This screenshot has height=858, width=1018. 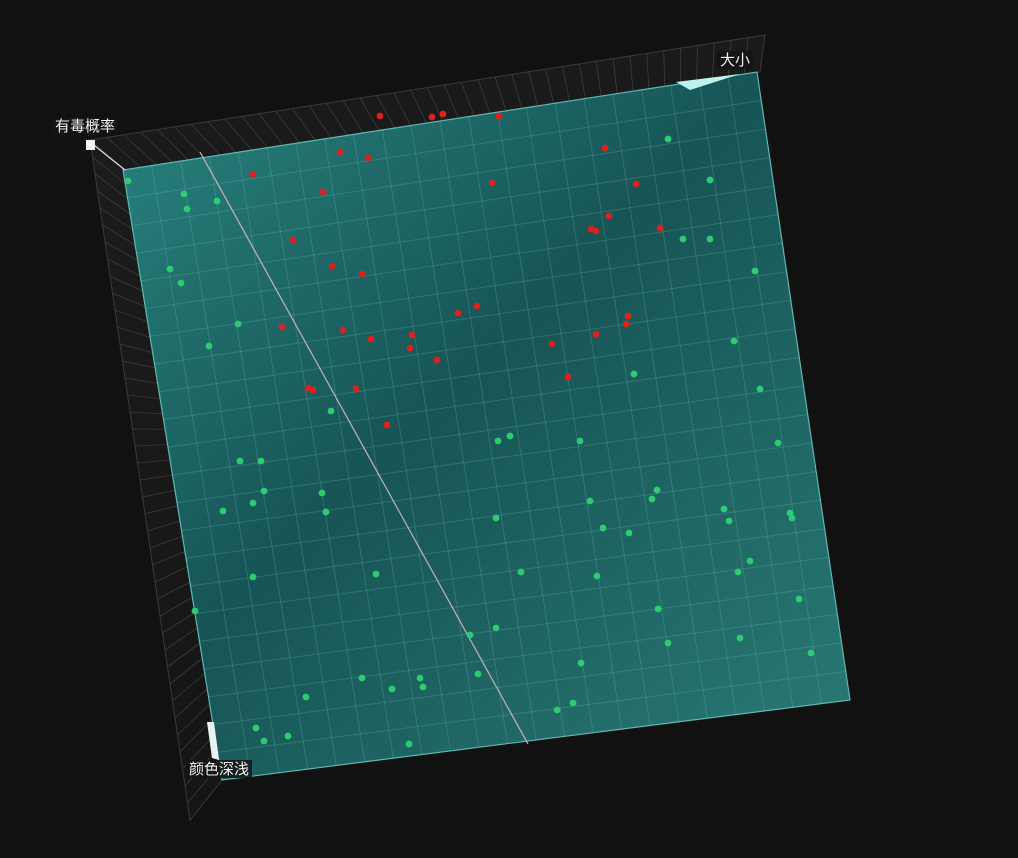 What do you see at coordinates (219, 769) in the screenshot?
I see `x-axis-label: 颜色深浅` at bounding box center [219, 769].